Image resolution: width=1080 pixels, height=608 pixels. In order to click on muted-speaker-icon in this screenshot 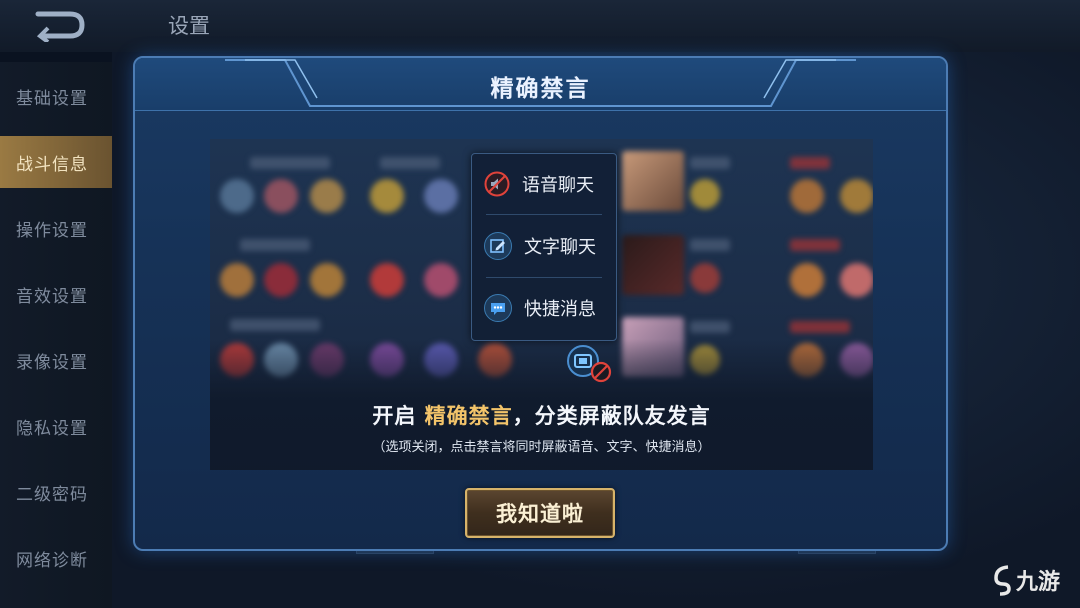, I will do `click(497, 184)`.